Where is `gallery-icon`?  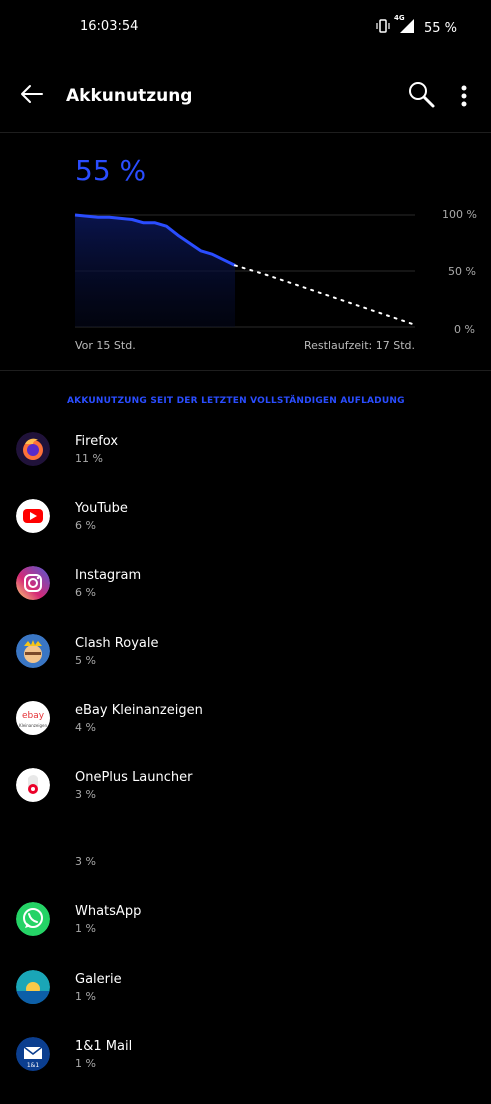
gallery-icon is located at coordinates (33, 986).